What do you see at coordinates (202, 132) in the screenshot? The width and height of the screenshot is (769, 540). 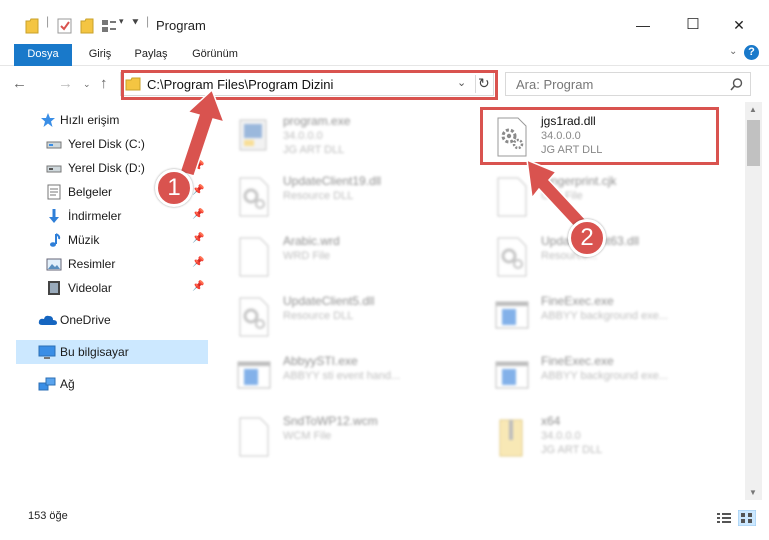 I see `arrow-1-icon` at bounding box center [202, 132].